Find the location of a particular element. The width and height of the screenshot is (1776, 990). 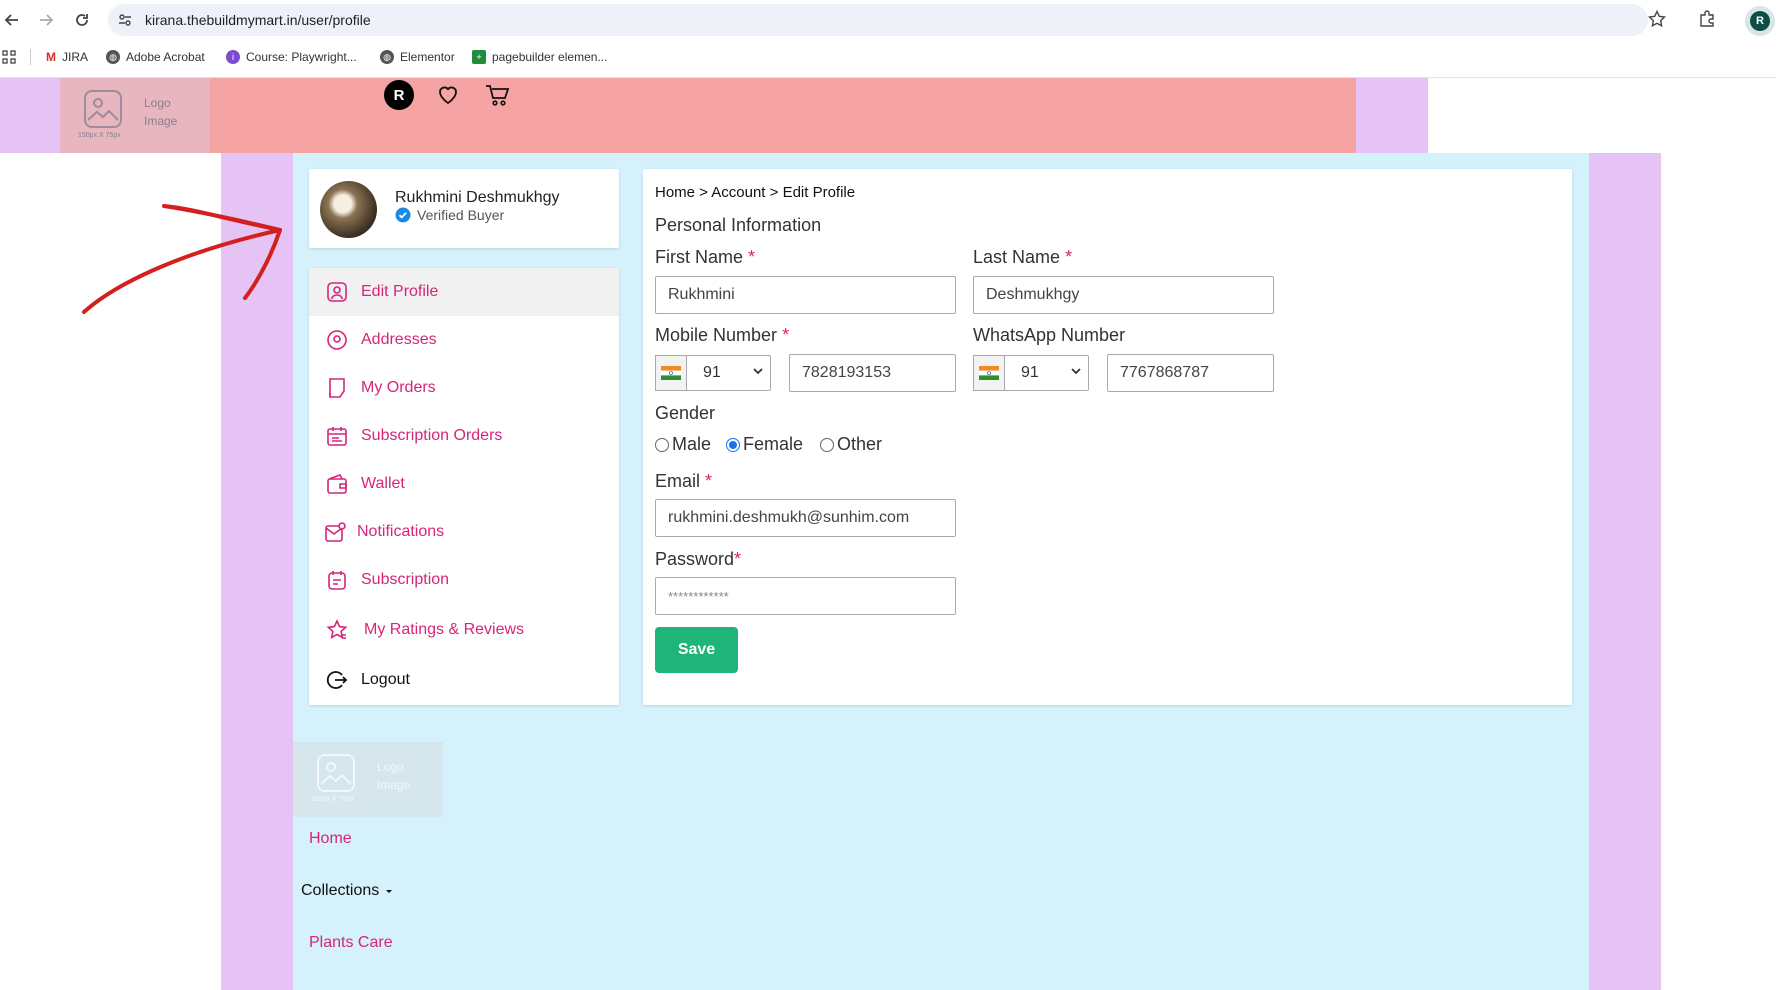

gender-female-label: Female is located at coordinates (773, 444).